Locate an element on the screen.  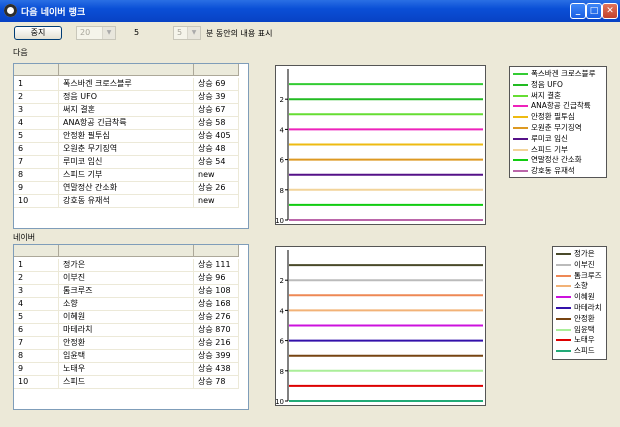
legend-label: 이혜원 is located at coordinates (584, 297).